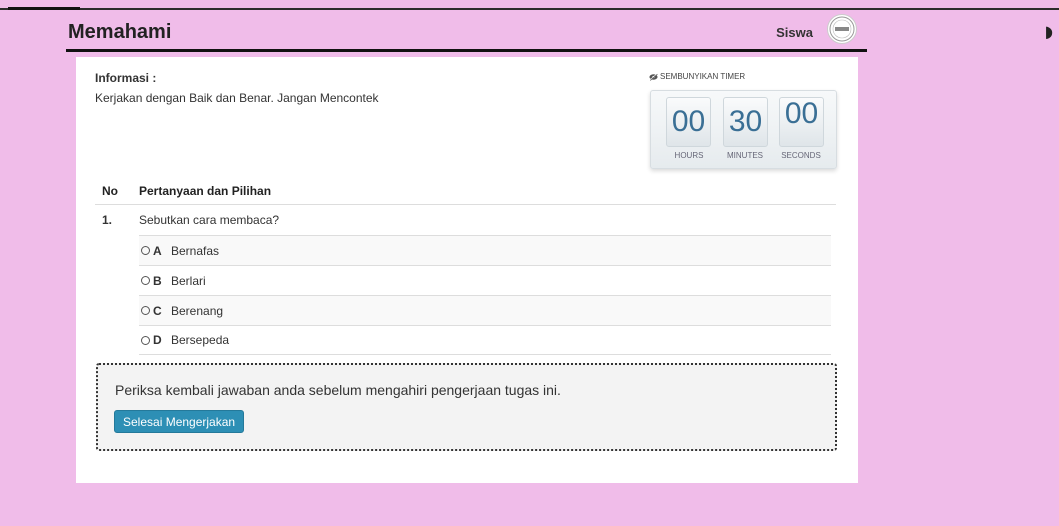 This screenshot has height=526, width=1059. I want to click on timer-minutes: 30, so click(745, 121).